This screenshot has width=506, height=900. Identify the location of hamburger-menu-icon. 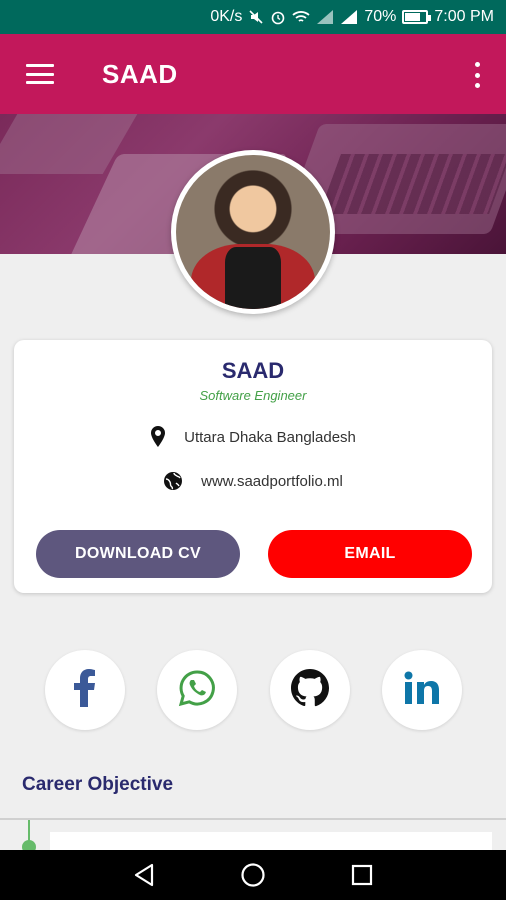
(40, 74).